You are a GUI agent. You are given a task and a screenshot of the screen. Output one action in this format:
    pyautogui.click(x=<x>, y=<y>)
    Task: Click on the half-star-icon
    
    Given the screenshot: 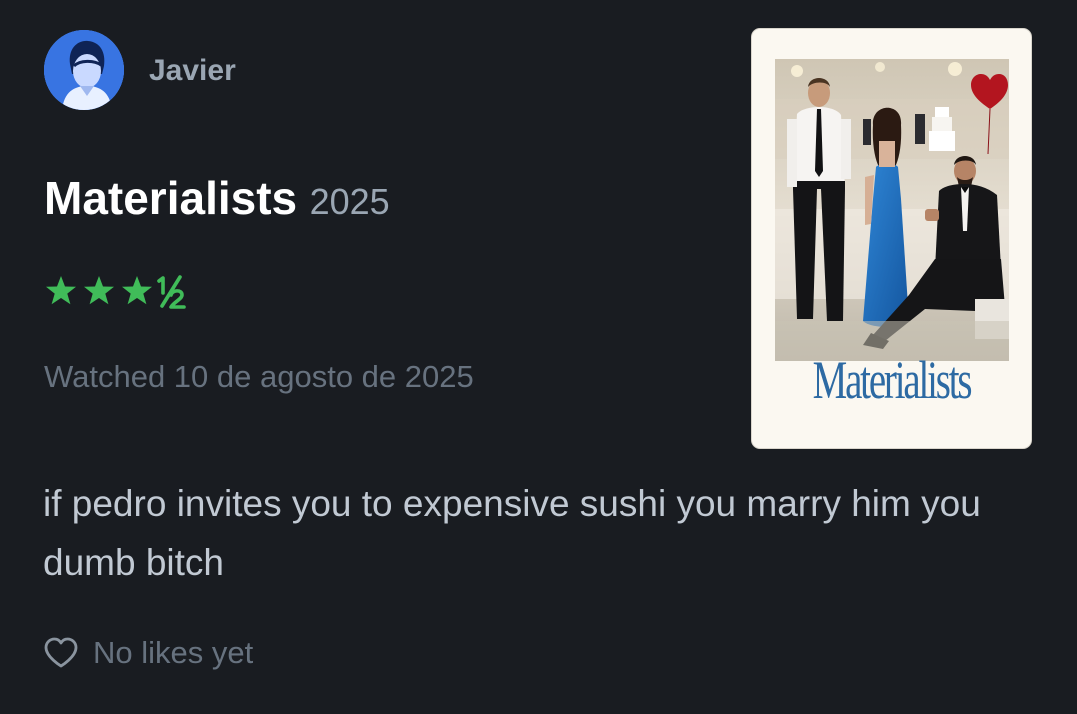 What is the action you would take?
    pyautogui.click(x=171, y=292)
    